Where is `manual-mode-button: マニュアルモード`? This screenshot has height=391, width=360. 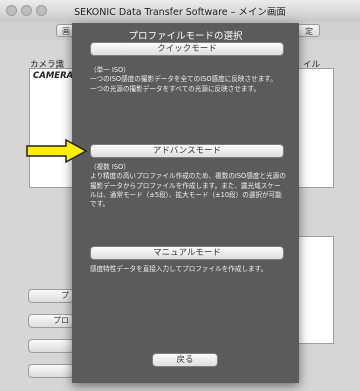 manual-mode-button: マニュアルモード is located at coordinates (187, 253).